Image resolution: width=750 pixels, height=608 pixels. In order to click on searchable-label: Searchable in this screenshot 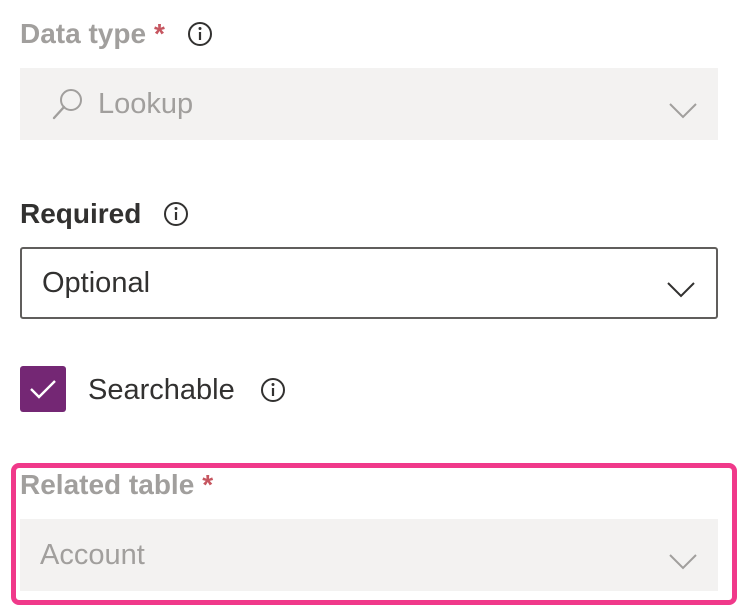, I will do `click(161, 390)`.